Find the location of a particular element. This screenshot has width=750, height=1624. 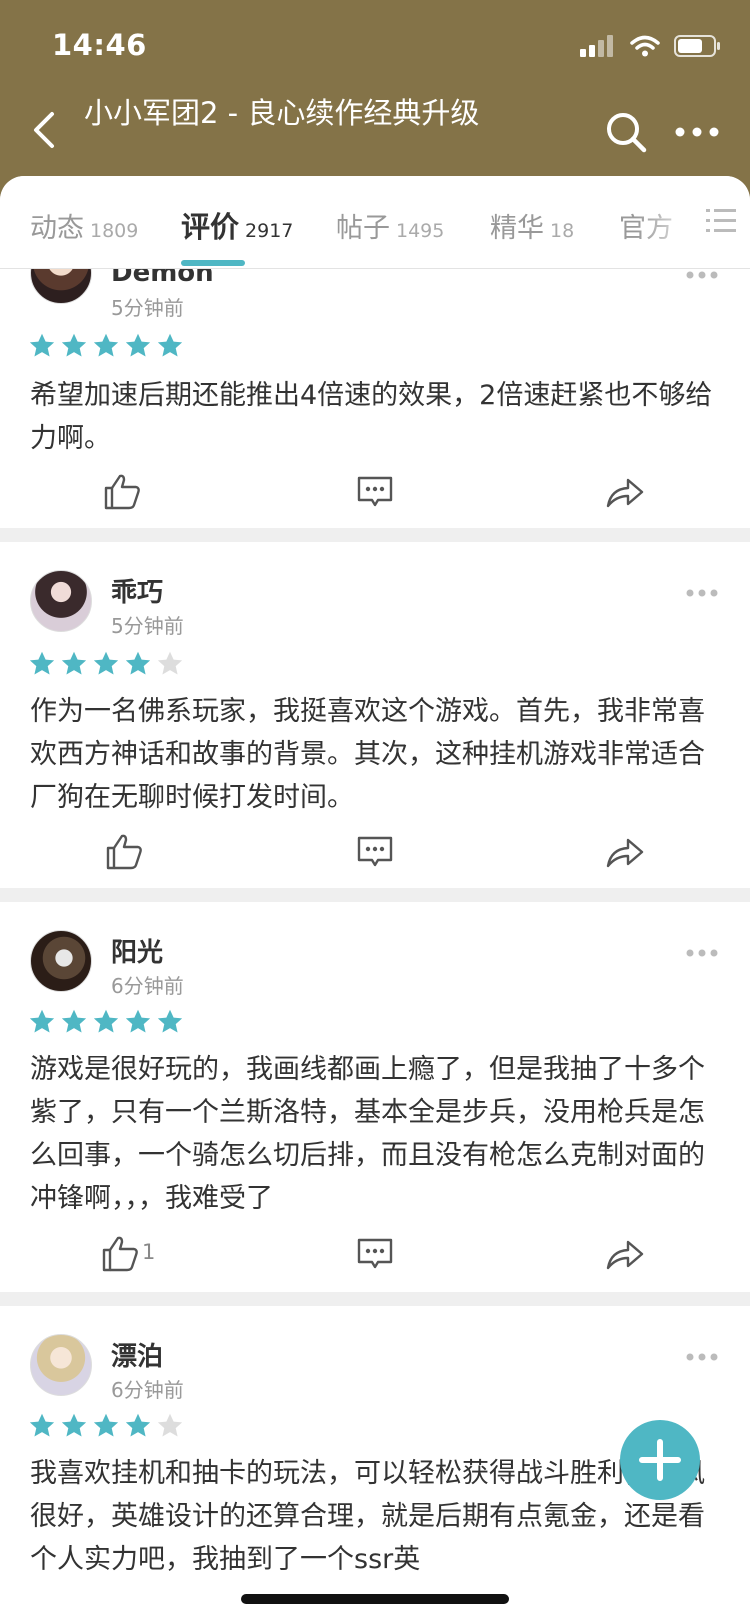

home-indicator is located at coordinates (375, 1599).